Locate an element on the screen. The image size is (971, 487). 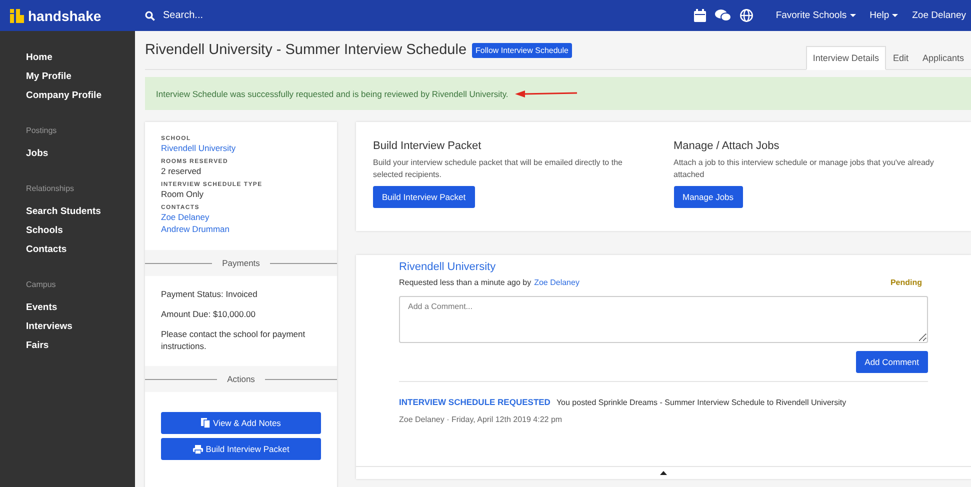
calendar-icon is located at coordinates (700, 15).